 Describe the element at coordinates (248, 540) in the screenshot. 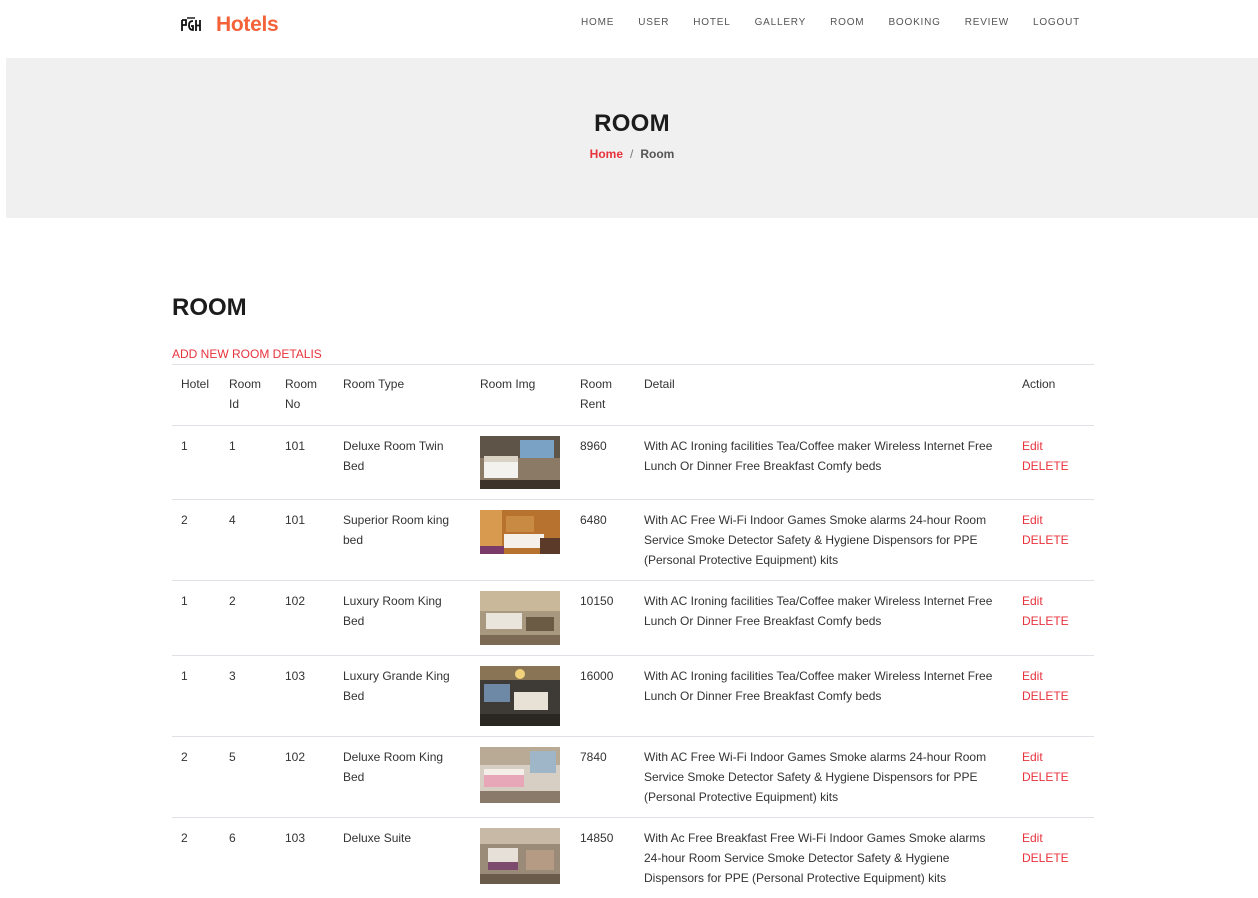

I see `cell-room-id: 4` at that location.